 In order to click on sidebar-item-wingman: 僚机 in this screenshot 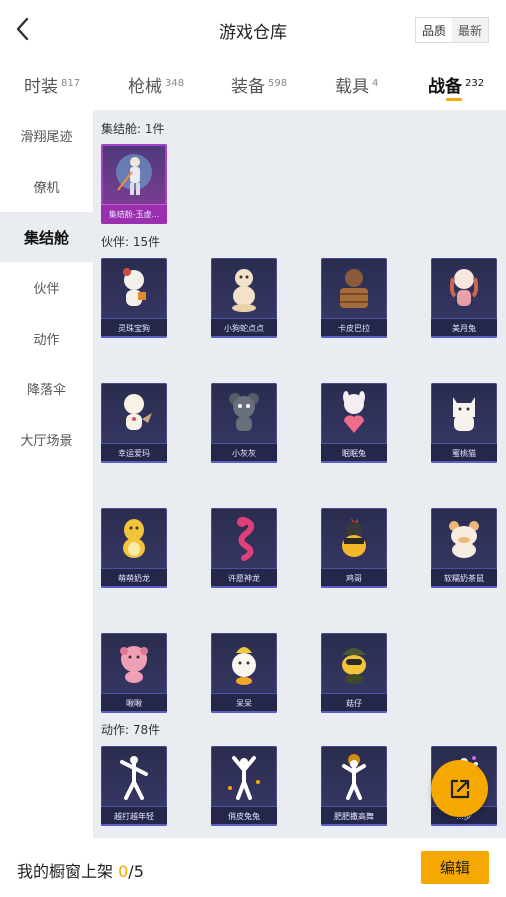, I will do `click(46, 186)`.